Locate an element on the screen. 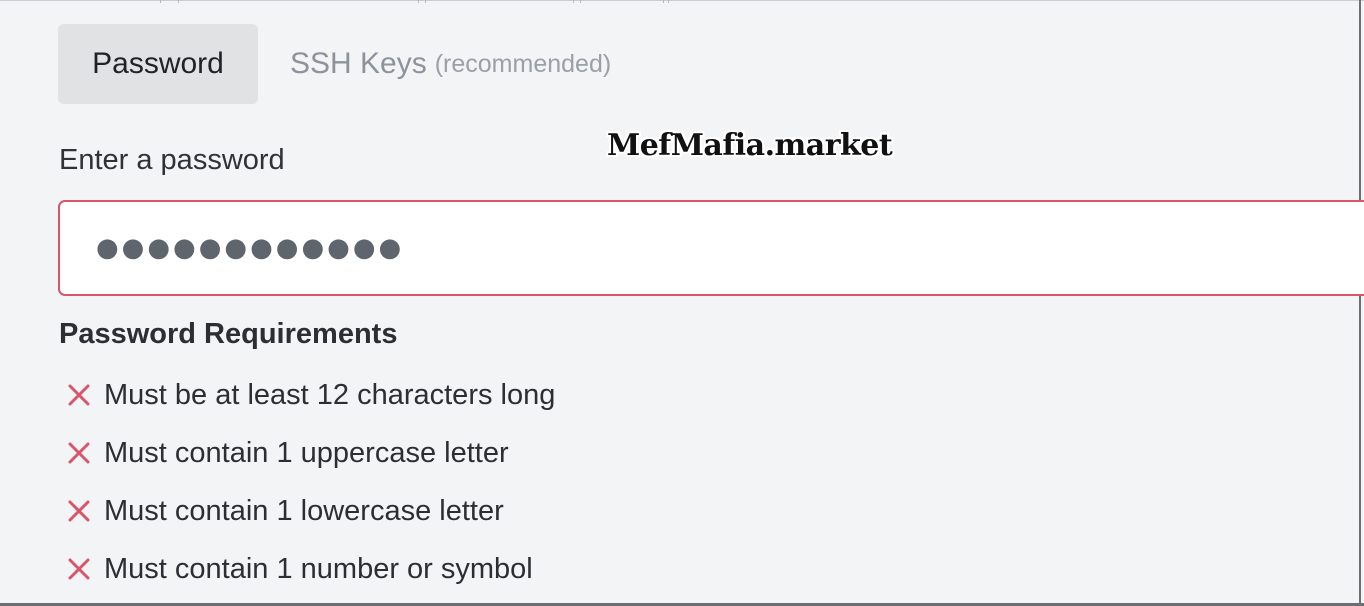 This screenshot has width=1364, height=606. auth-method-tabs: Password SSH Keys (recommended) is located at coordinates (334, 64).